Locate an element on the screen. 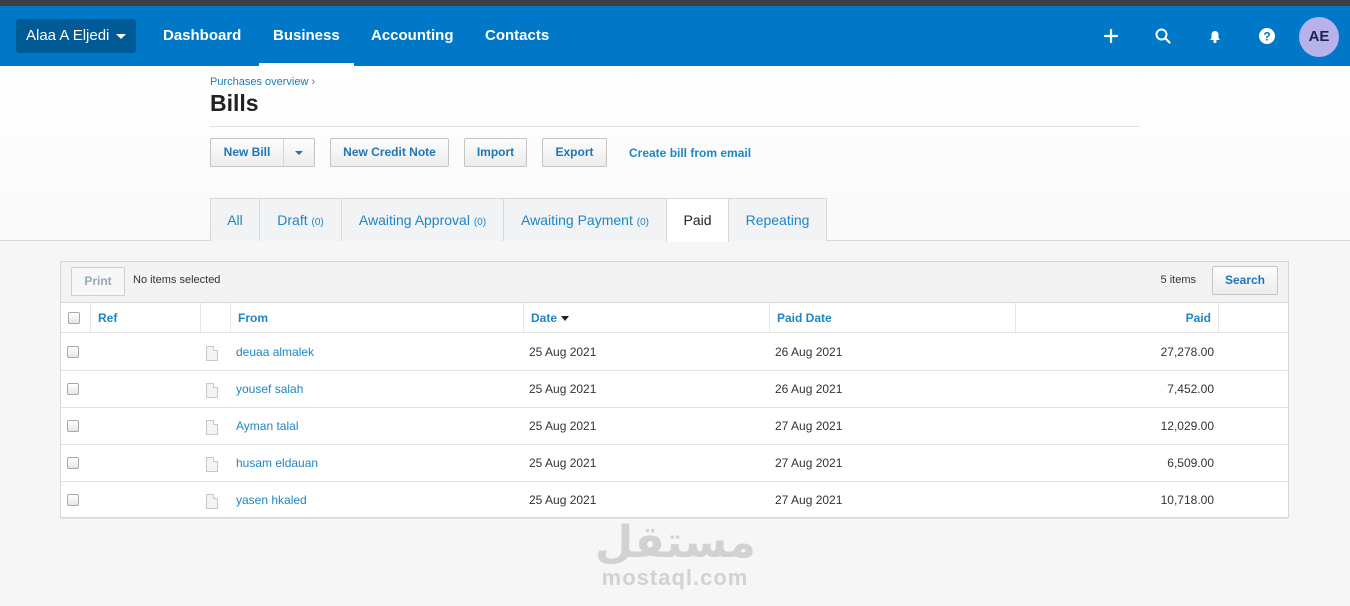 The width and height of the screenshot is (1350, 606). column-from: From is located at coordinates (377, 318).